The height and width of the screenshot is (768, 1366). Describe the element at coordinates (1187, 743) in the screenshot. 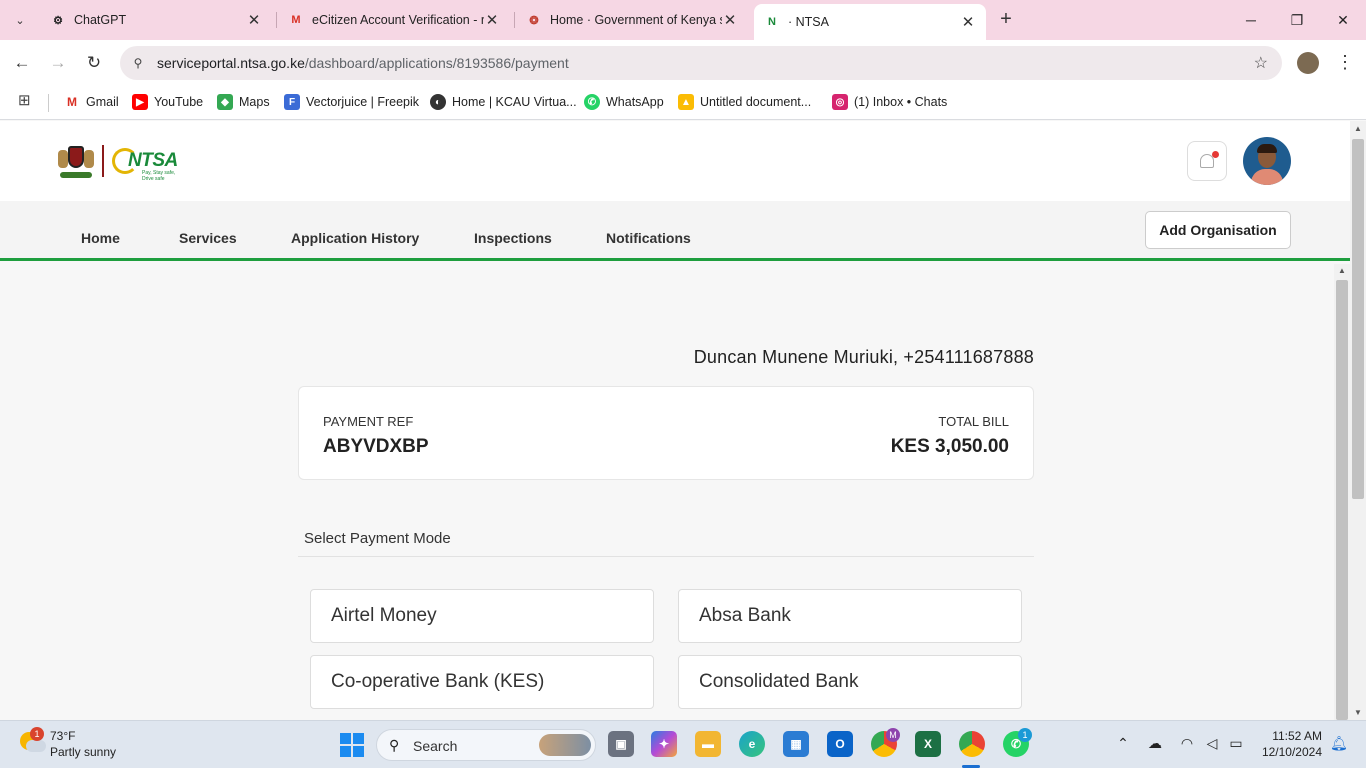

I see `wifi-icon: ◠` at that location.